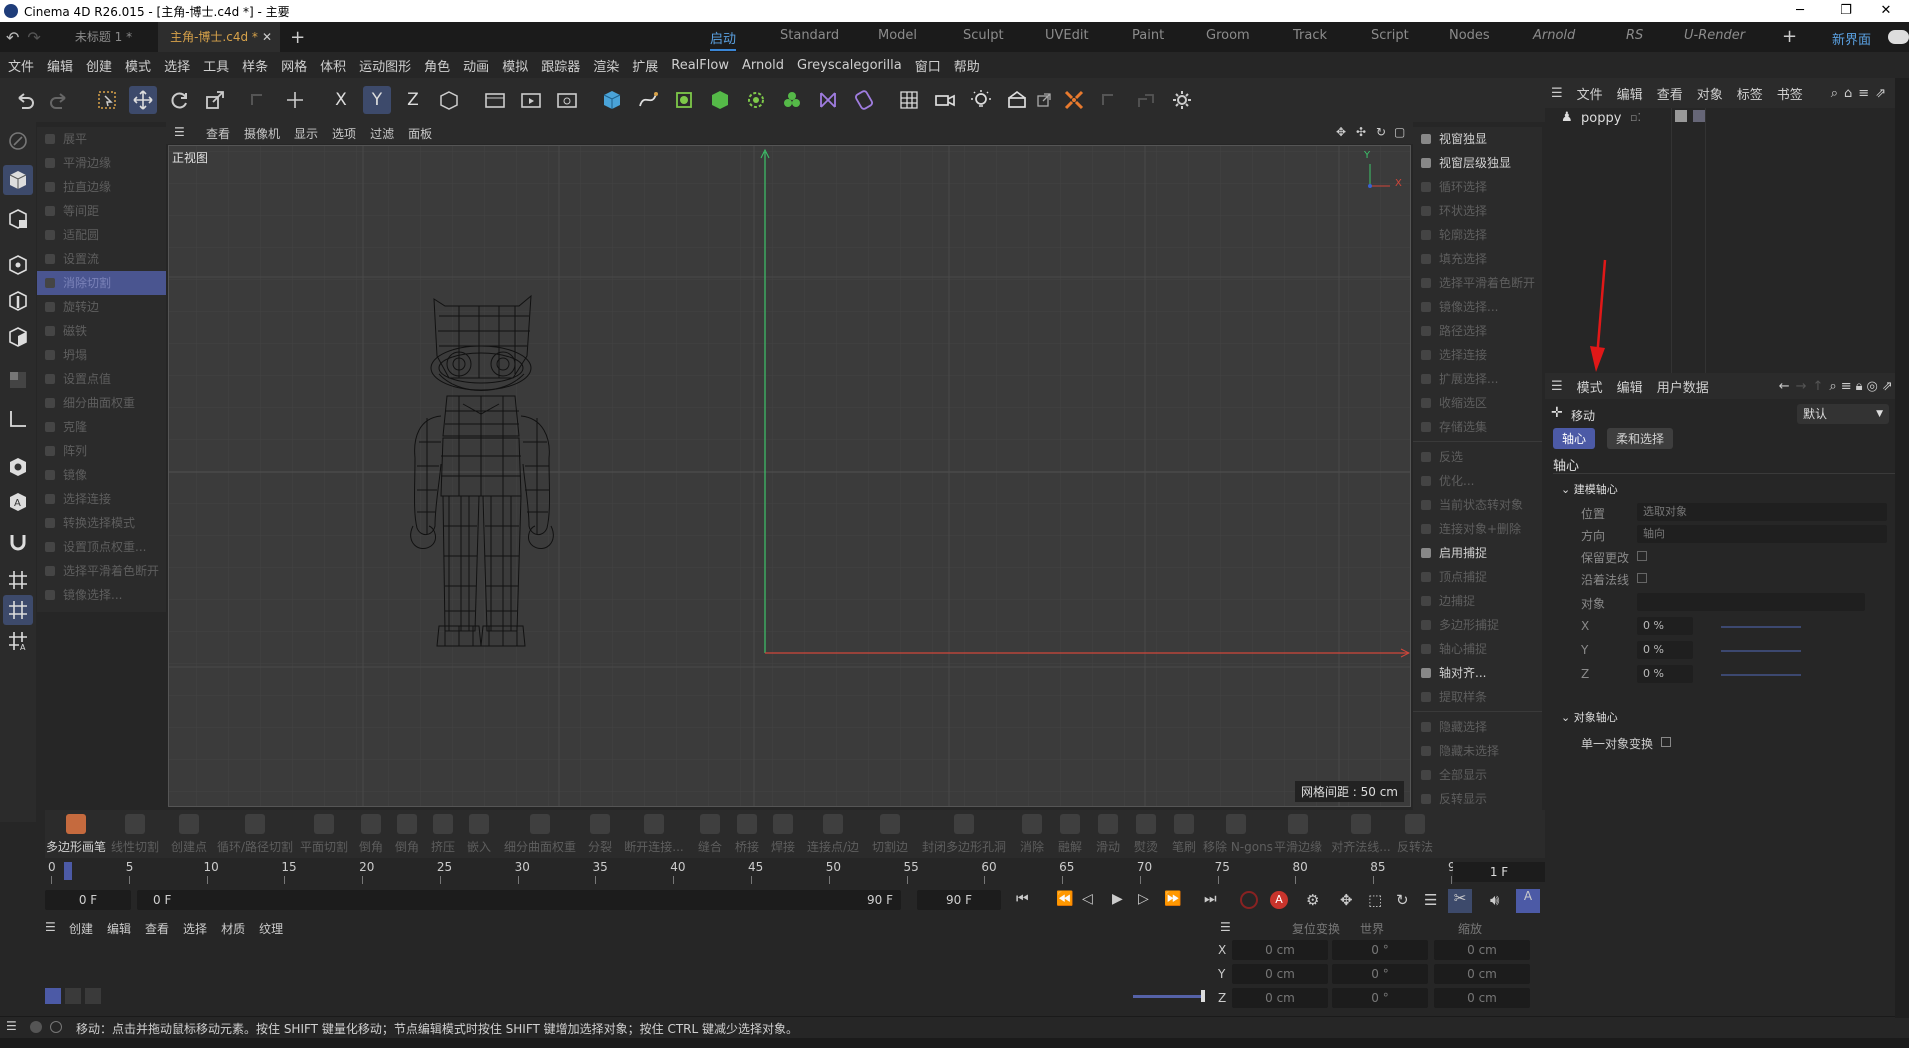 The width and height of the screenshot is (1909, 1048). Describe the element at coordinates (1665, 674) in the screenshot. I see `z-field: 0 %` at that location.